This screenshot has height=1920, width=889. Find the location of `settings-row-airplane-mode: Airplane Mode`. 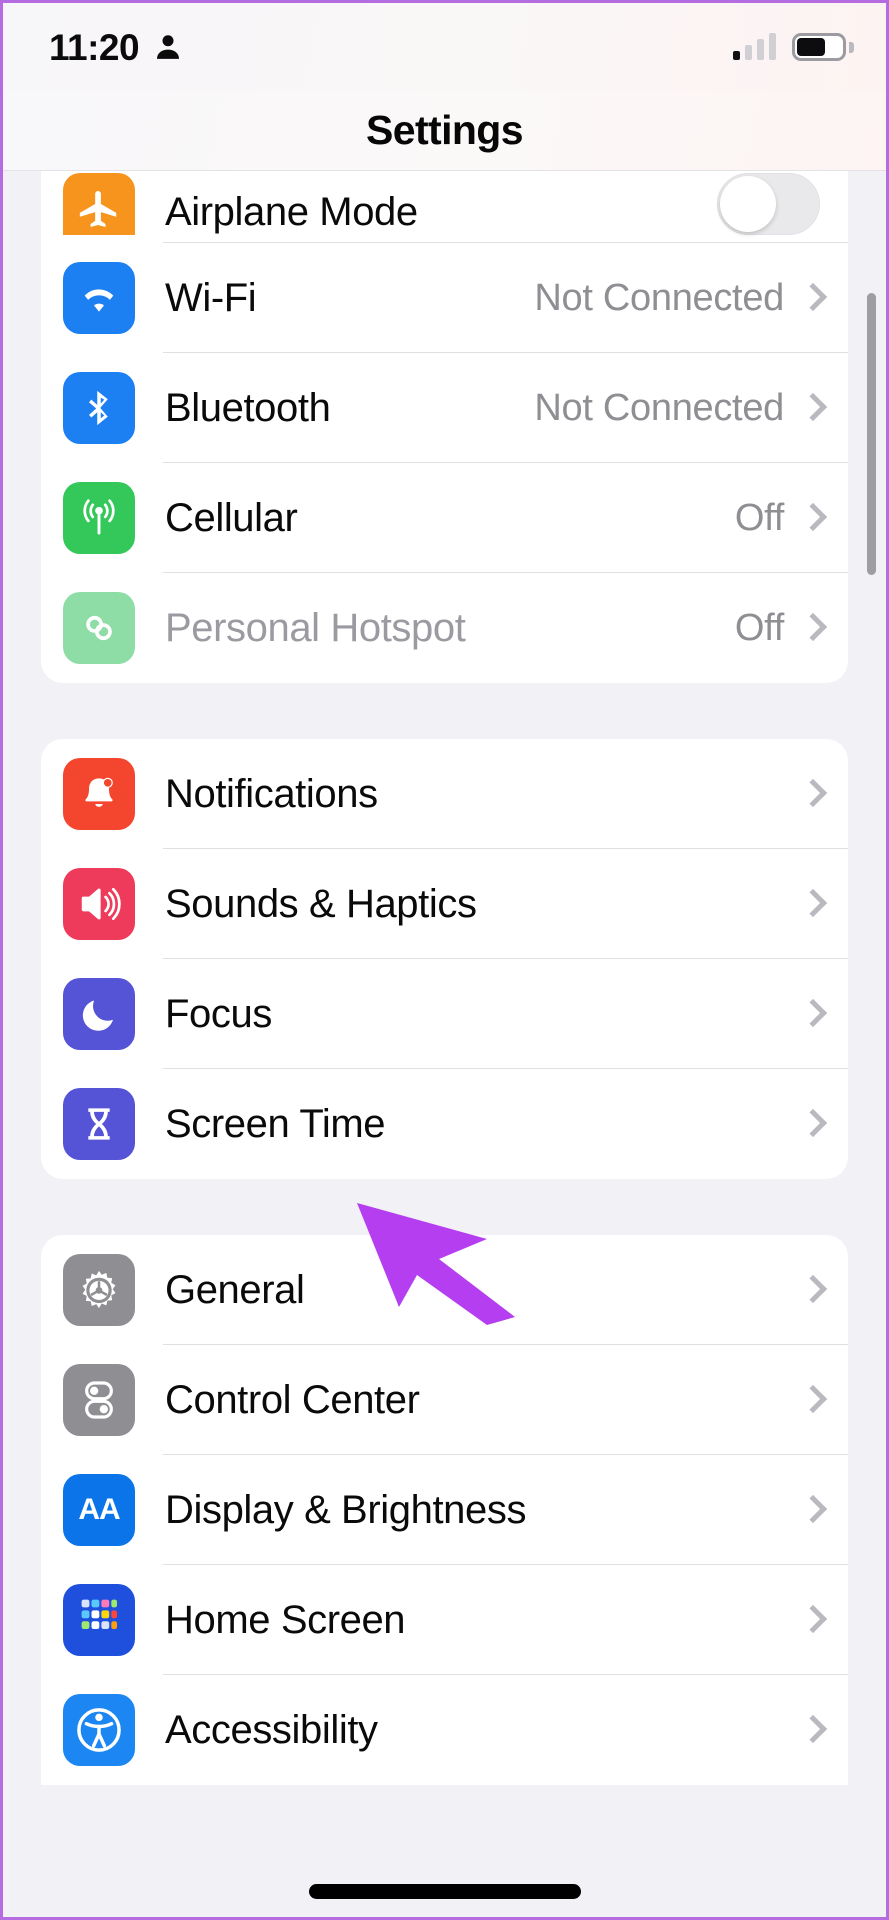

settings-row-airplane-mode: Airplane Mode is located at coordinates (444, 207).